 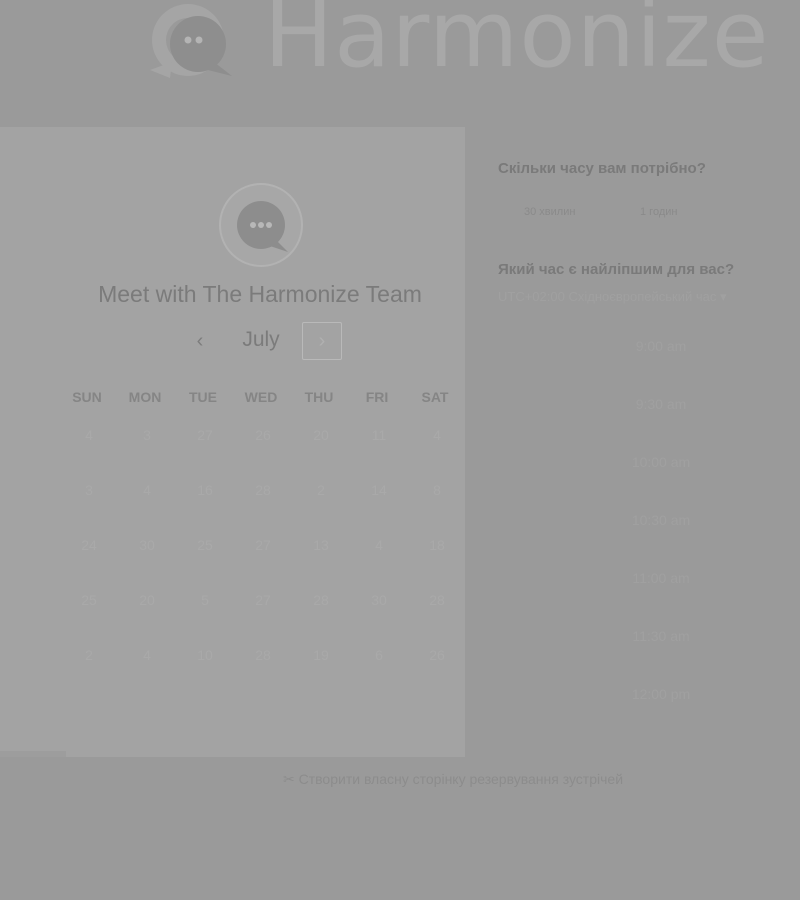 I want to click on weekday-sun: SUN, so click(x=87, y=397).